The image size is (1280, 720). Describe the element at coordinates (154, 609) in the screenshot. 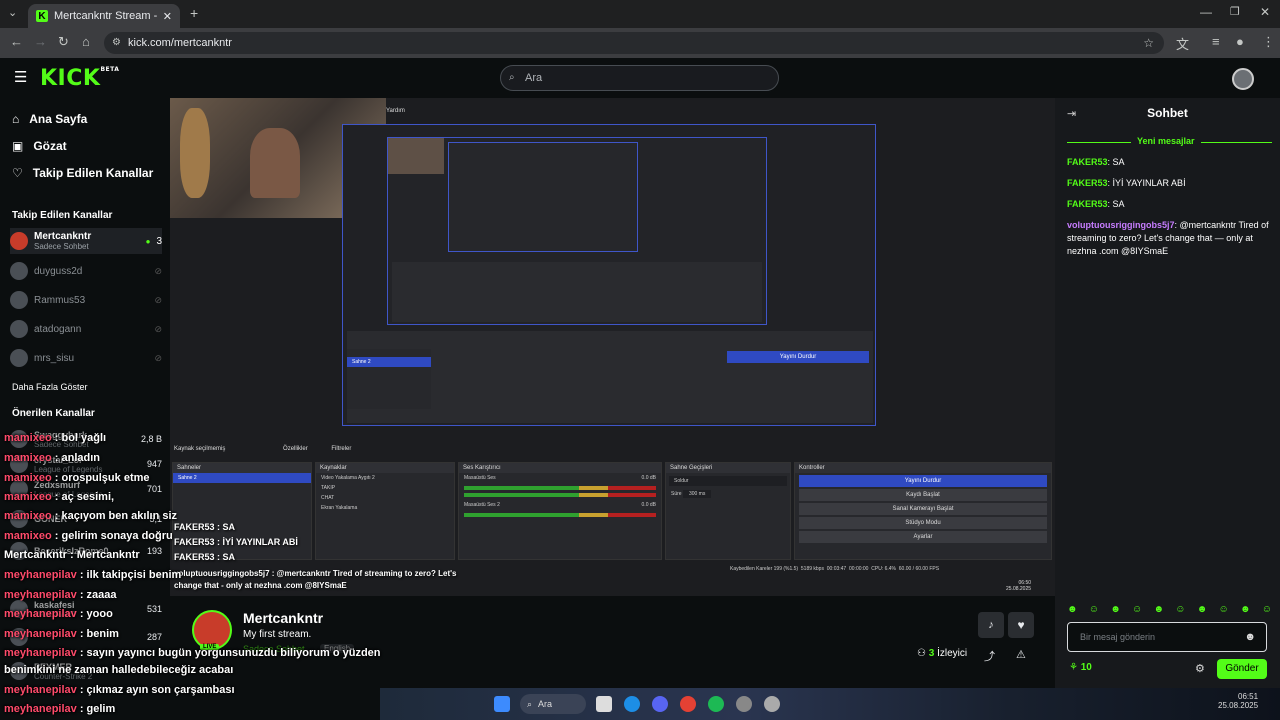

I see `channel-viewers: 531` at that location.